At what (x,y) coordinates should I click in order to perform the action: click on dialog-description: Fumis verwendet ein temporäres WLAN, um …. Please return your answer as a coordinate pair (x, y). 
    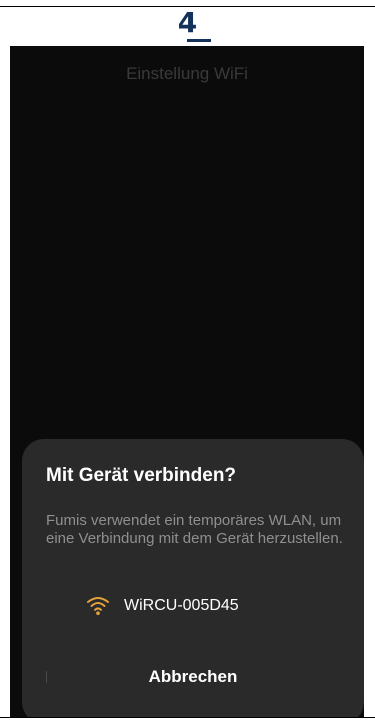
    Looking at the image, I should click on (194, 529).